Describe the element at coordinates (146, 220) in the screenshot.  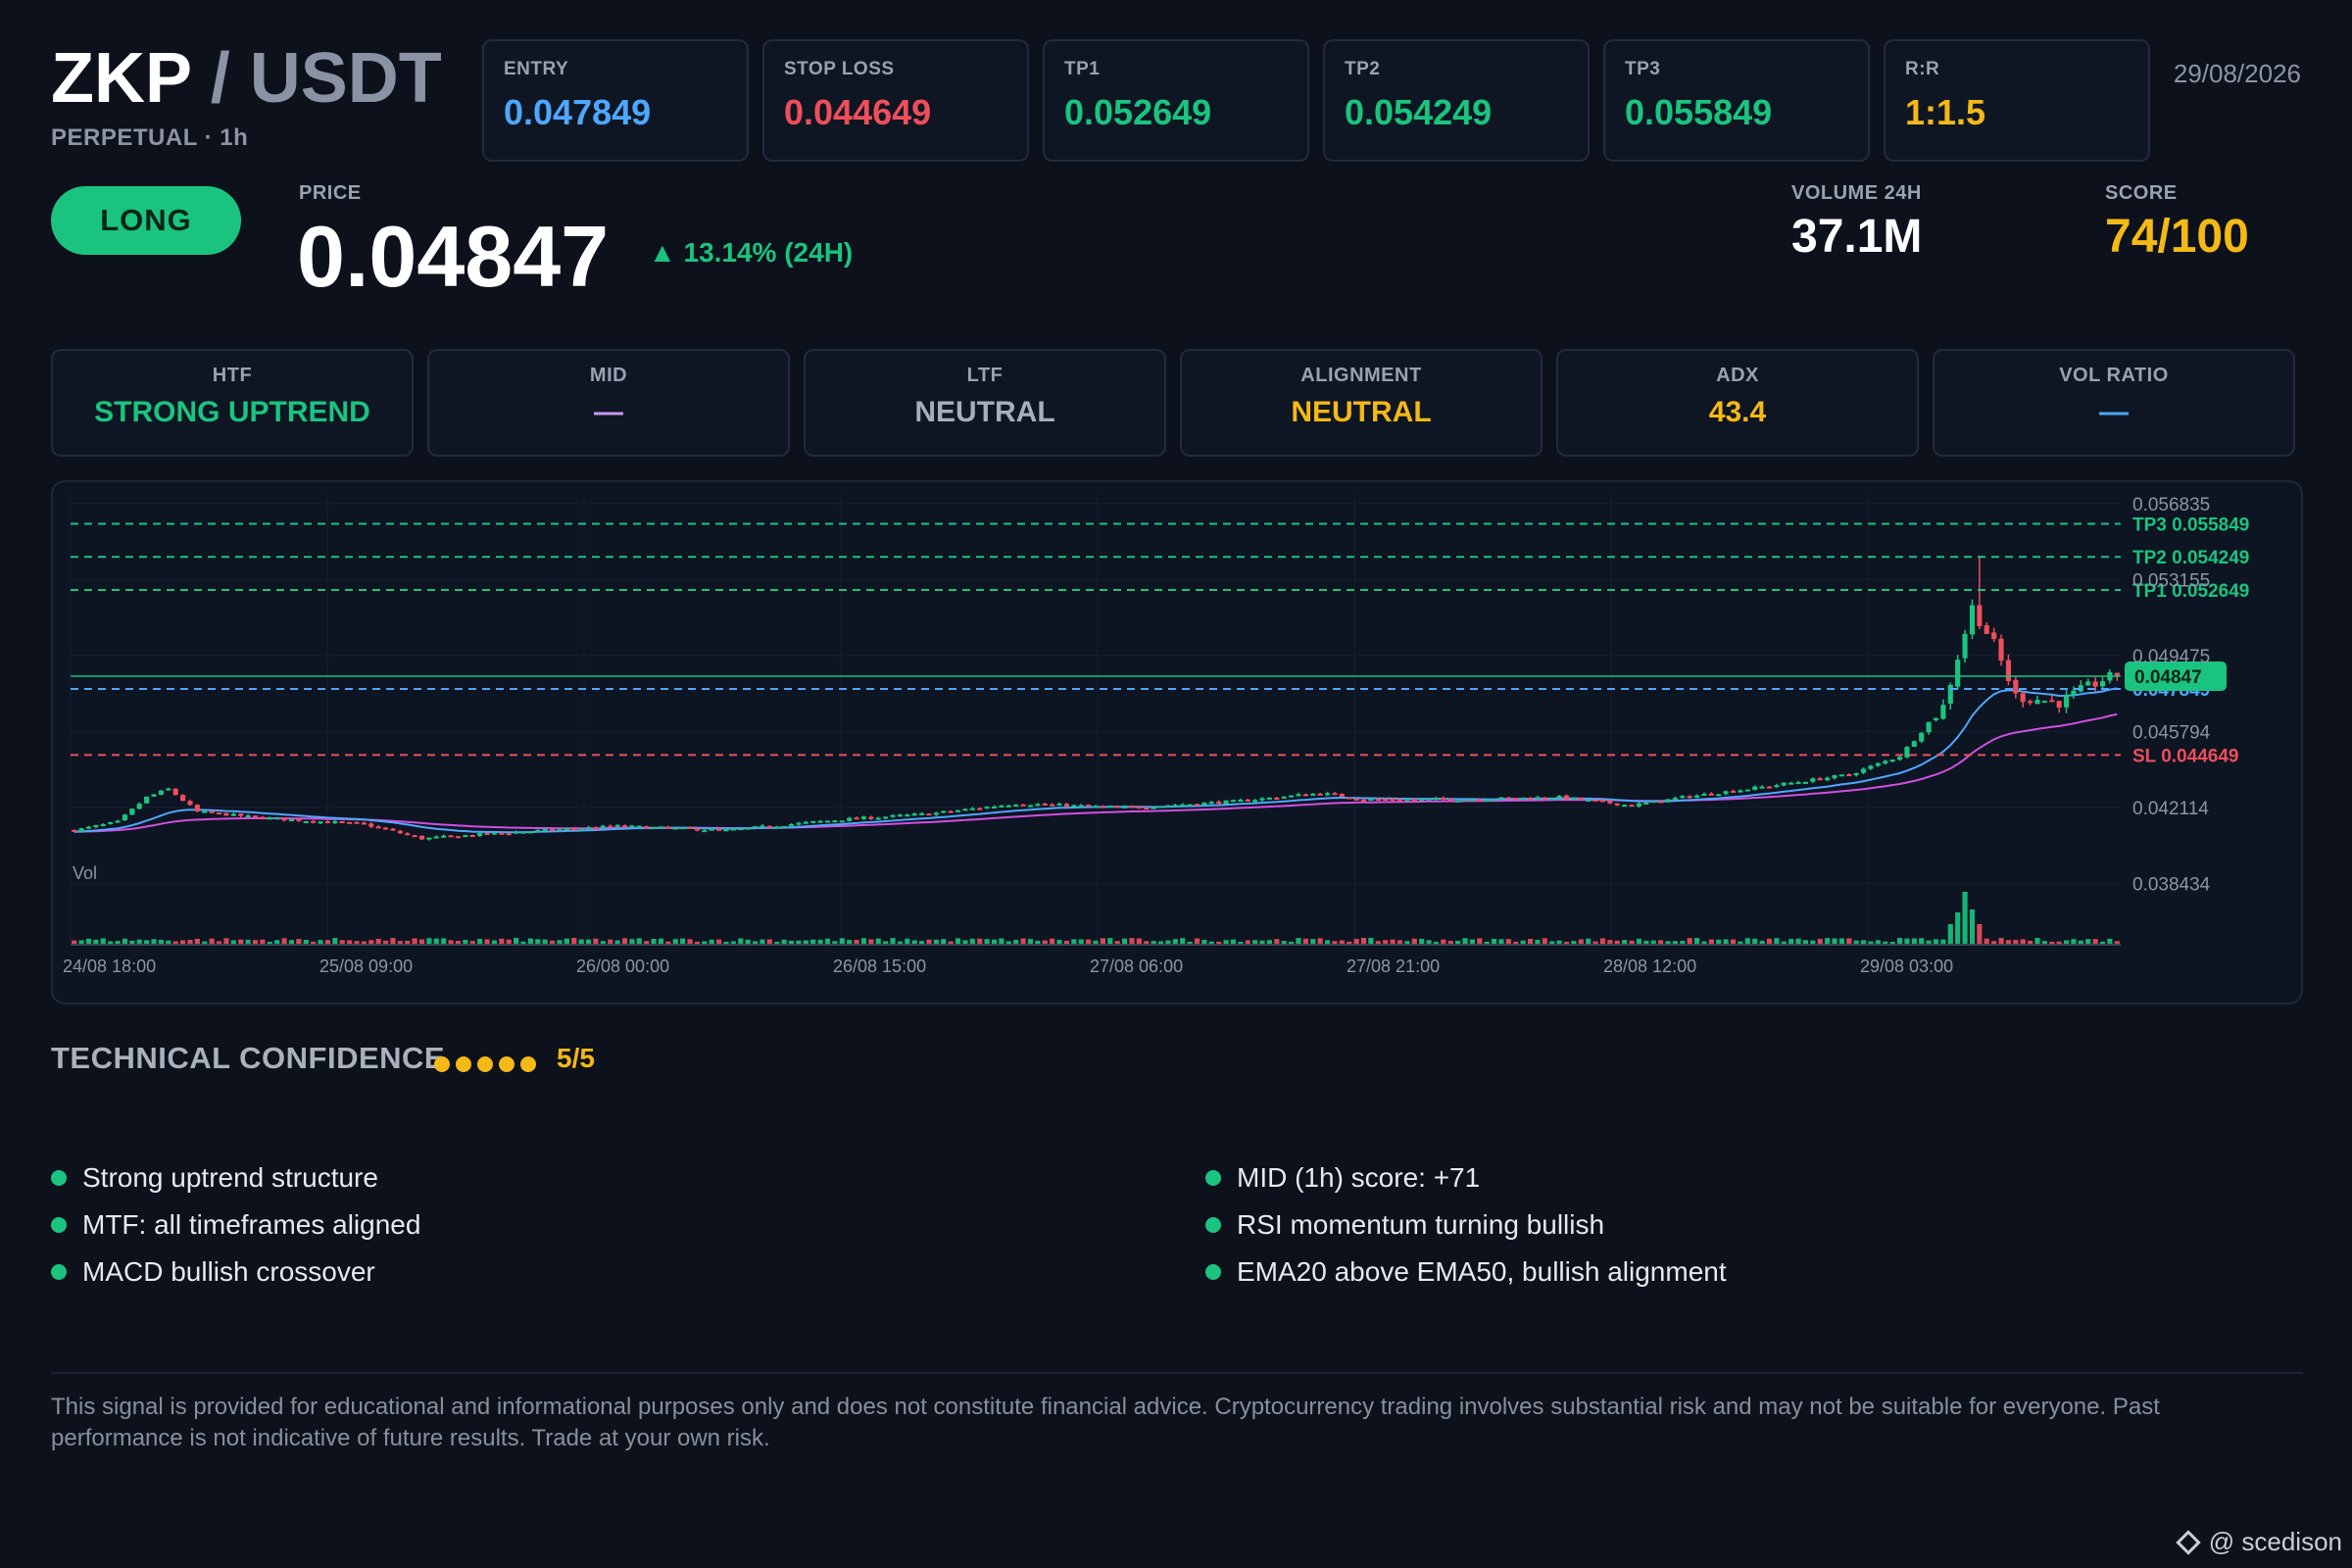
I see `long-badge: LONG` at that location.